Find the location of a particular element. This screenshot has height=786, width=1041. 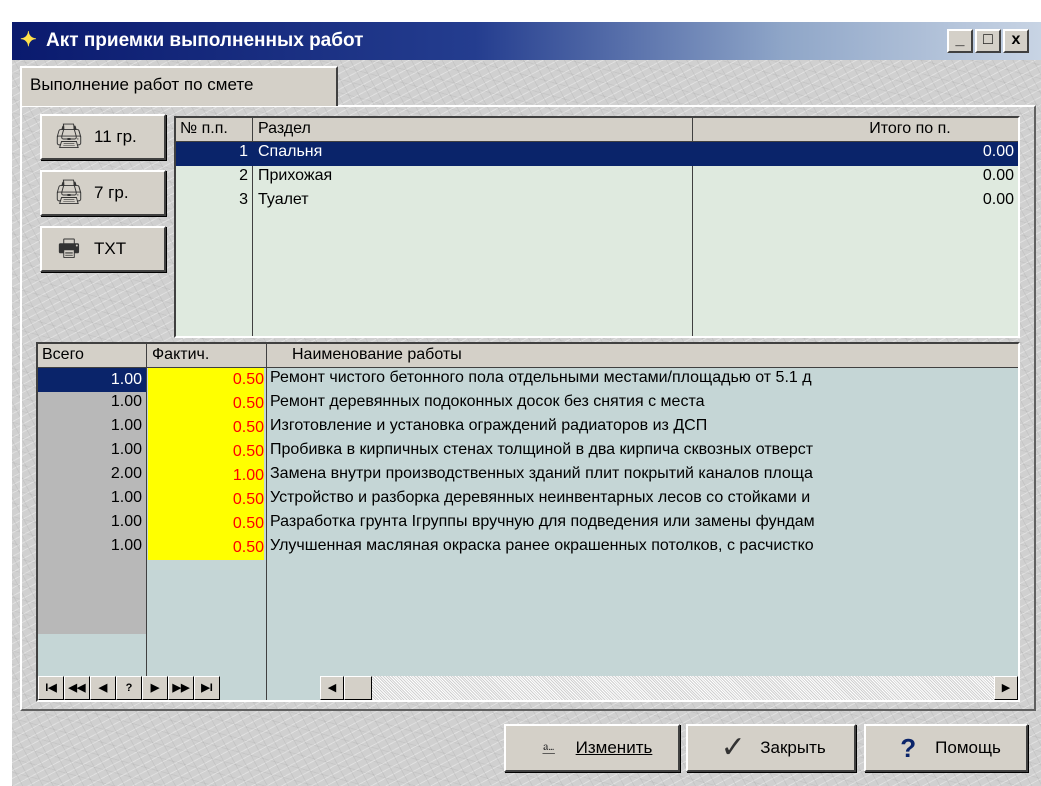

prev-page-button: ◀◀ is located at coordinates (77, 688).